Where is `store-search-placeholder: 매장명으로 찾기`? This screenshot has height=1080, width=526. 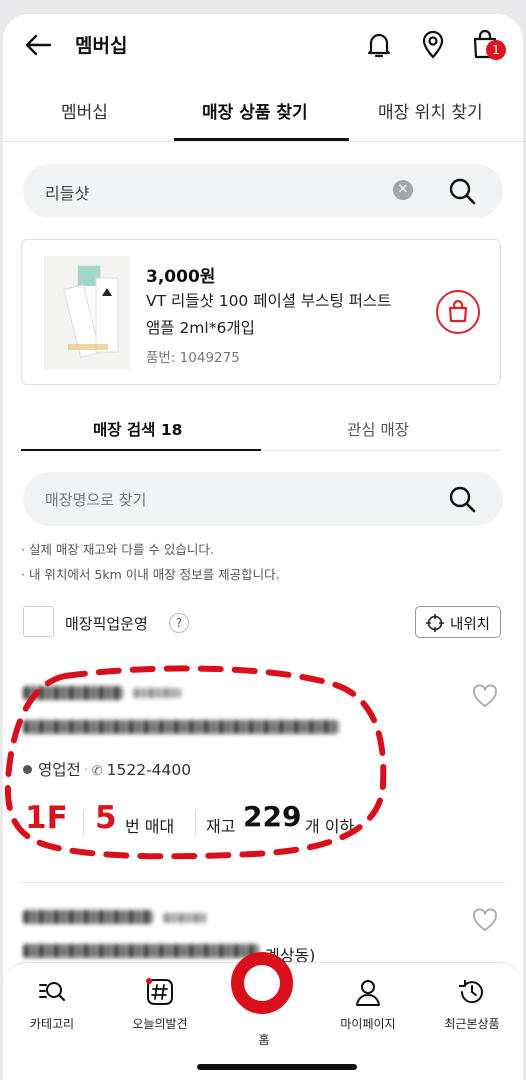 store-search-placeholder: 매장명으로 찾기 is located at coordinates (96, 500).